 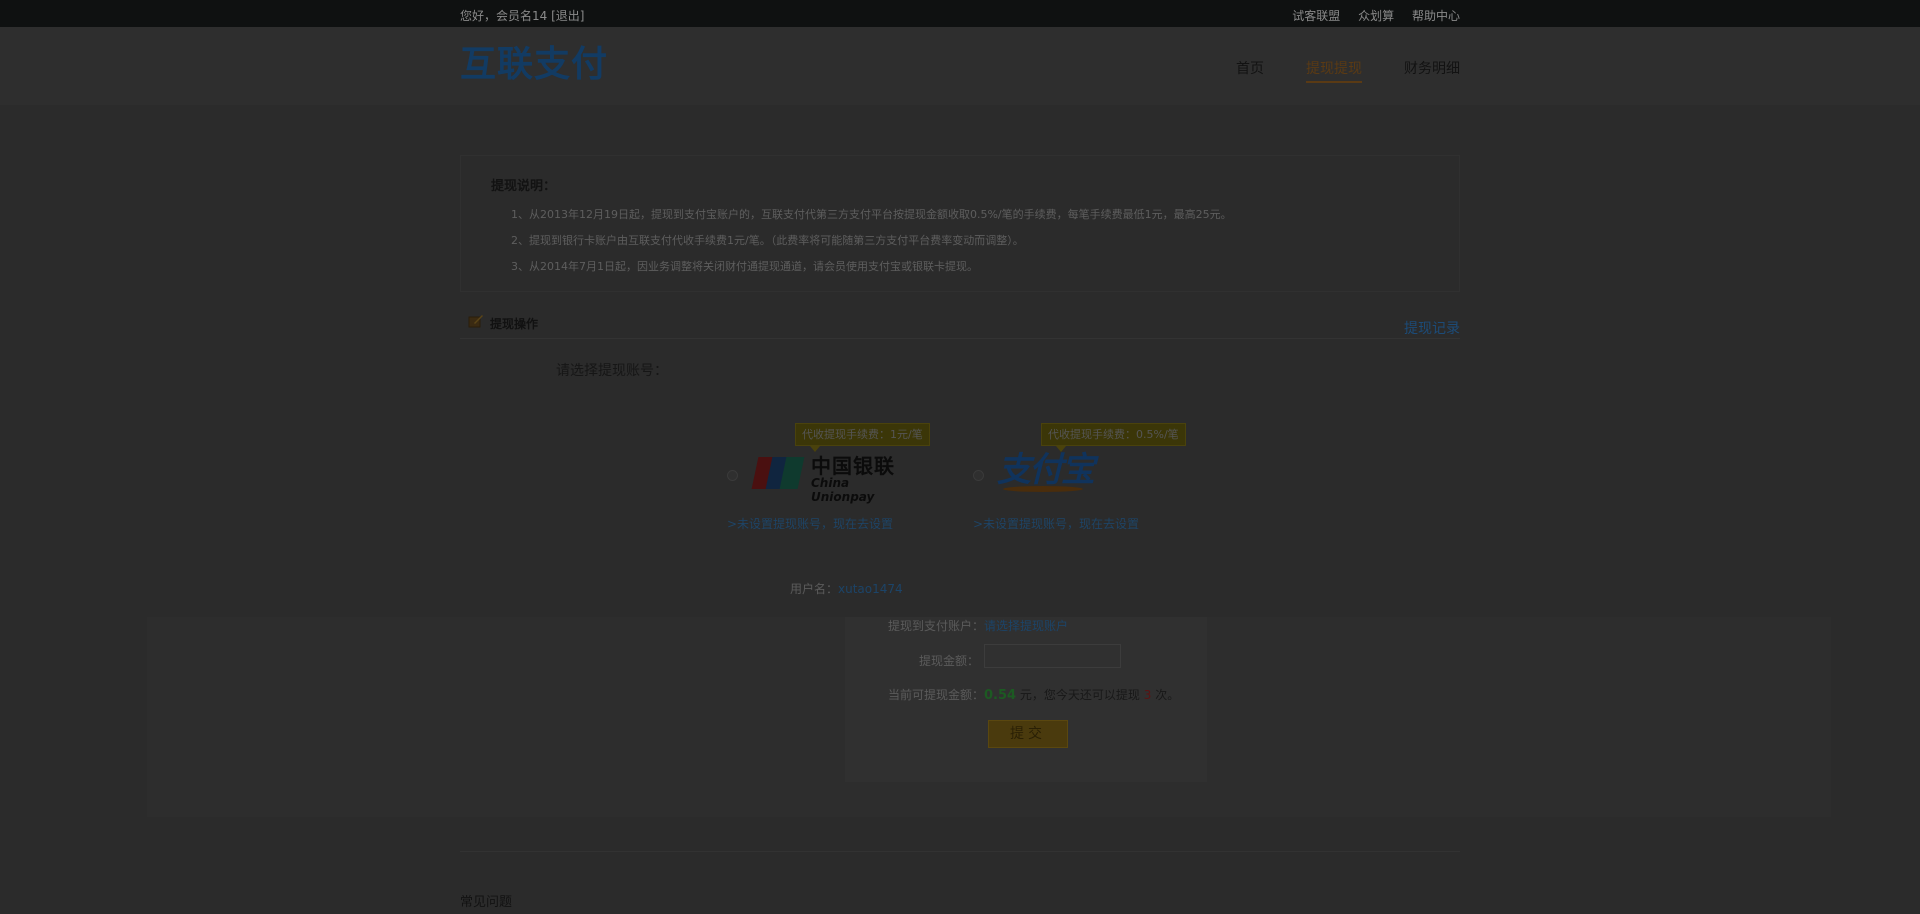 I want to click on greeting: 您好，会员名14 [退出], so click(x=522, y=15).